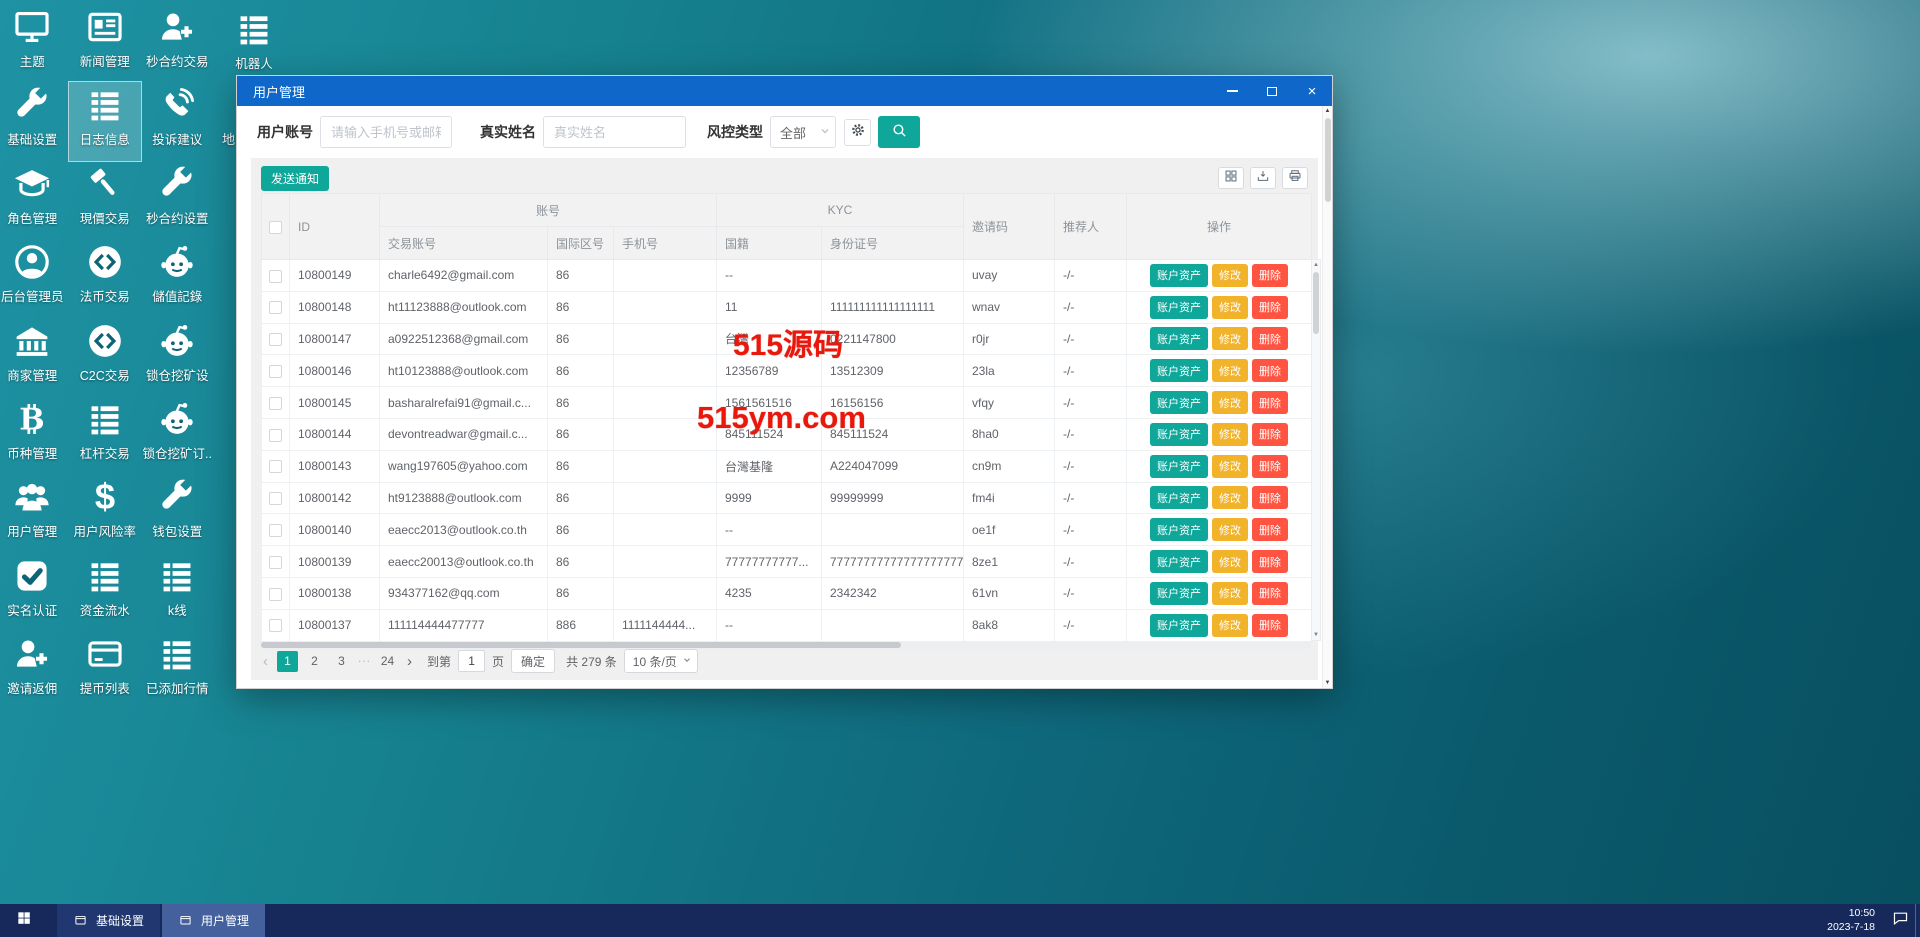 This screenshot has height=937, width=1920. Describe the element at coordinates (105, 43) in the screenshot. I see `desktop-icon: 新闻管理` at that location.